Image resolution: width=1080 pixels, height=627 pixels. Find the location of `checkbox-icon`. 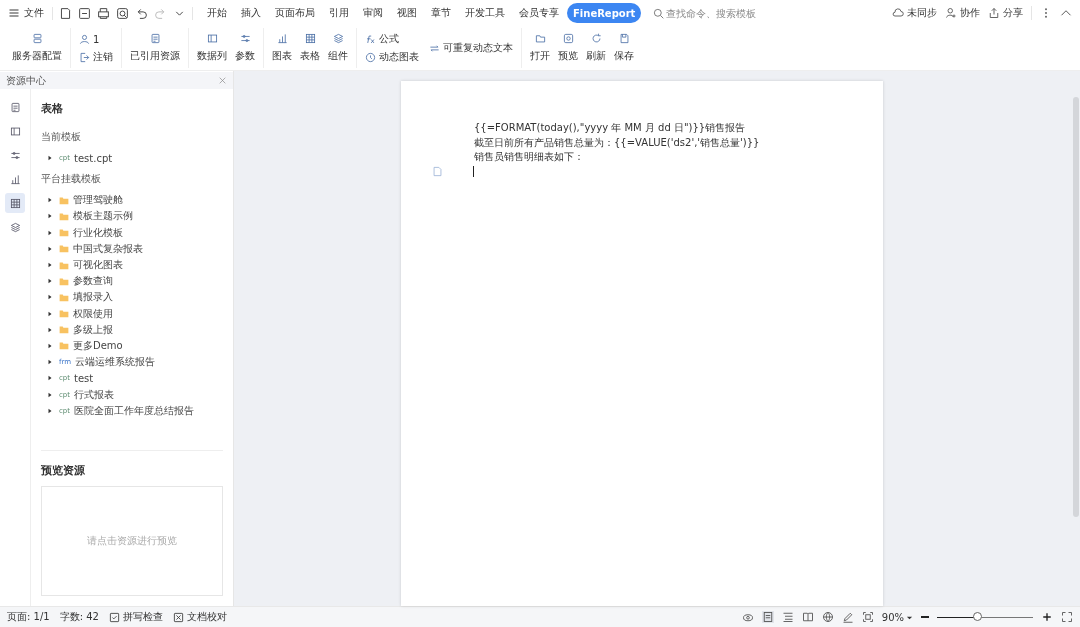

checkbox-icon is located at coordinates (114, 617).